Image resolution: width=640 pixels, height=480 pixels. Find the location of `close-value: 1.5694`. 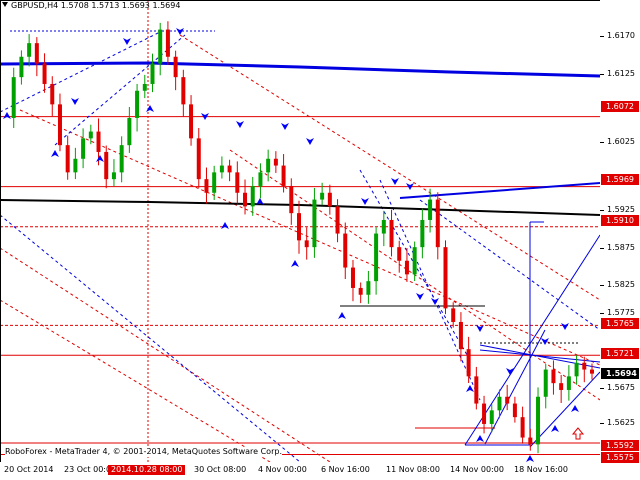

close-value: 1.5694 is located at coordinates (166, 5).